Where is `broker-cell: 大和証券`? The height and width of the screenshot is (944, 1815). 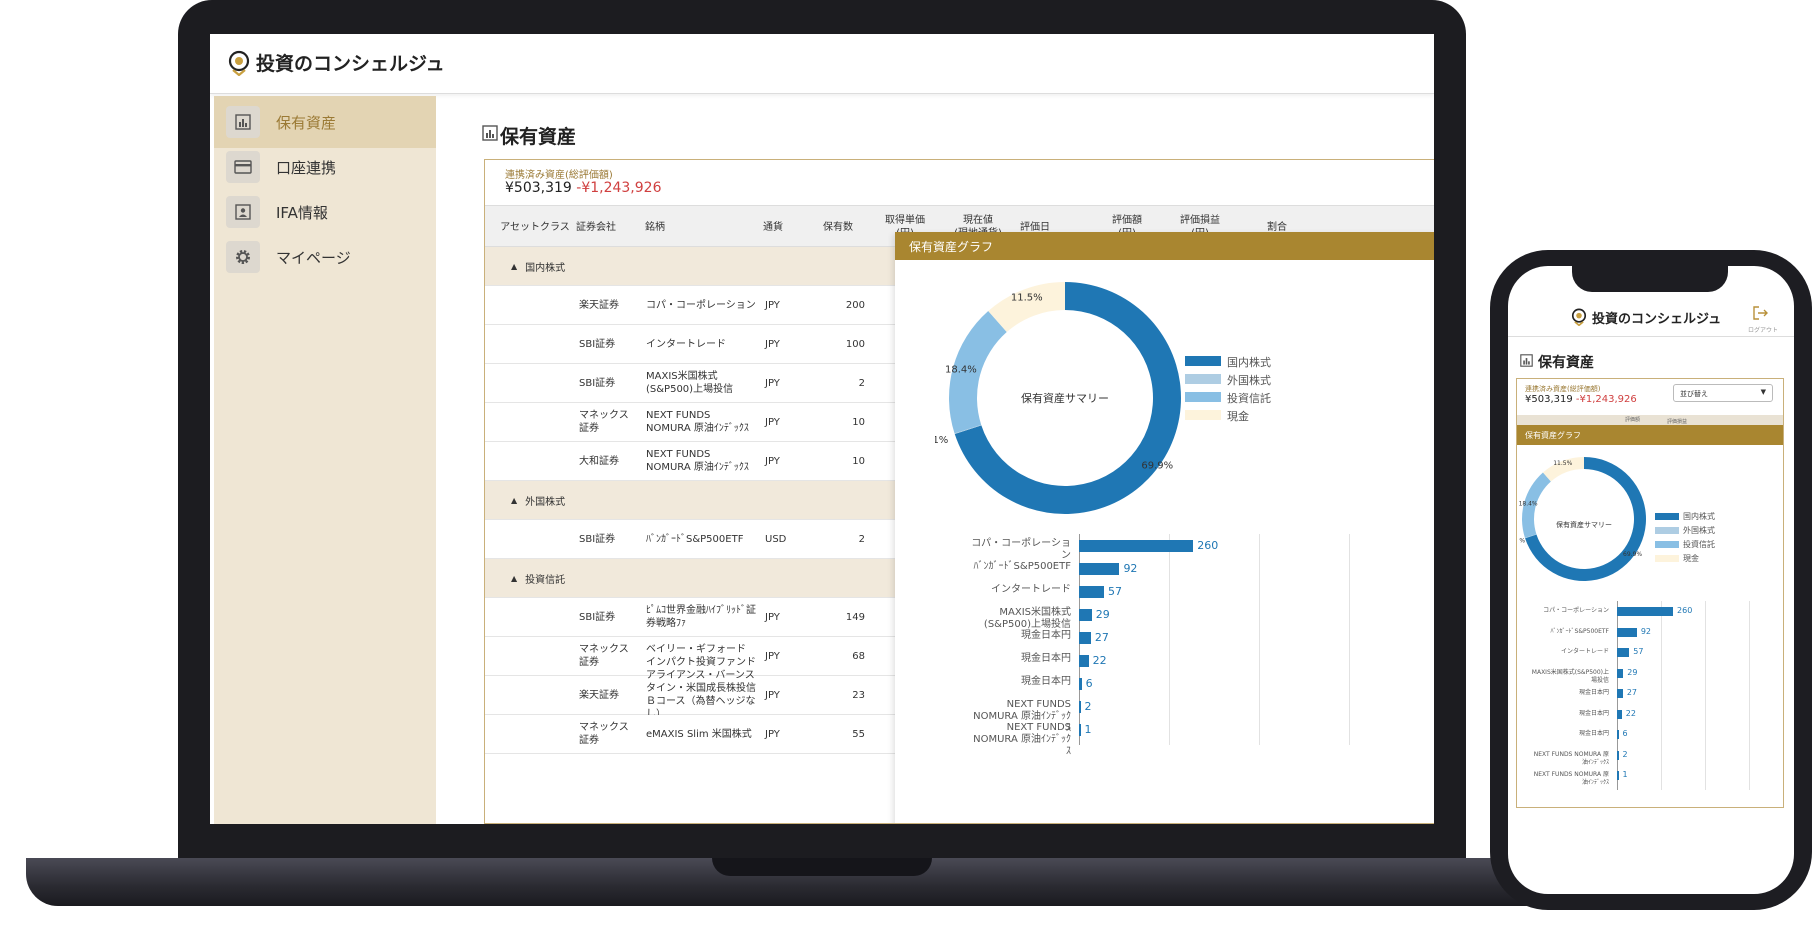
broker-cell: 大和証券 is located at coordinates (599, 461).